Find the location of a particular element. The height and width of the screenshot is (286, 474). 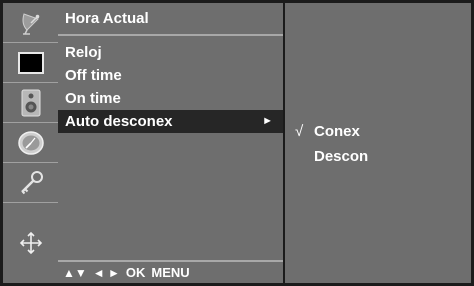

speaker-icon is located at coordinates (30, 102).